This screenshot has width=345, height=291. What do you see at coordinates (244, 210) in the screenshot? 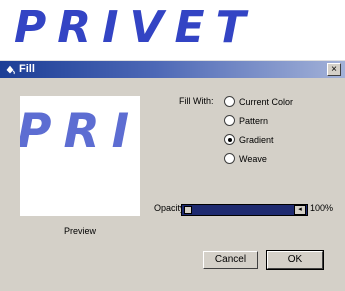
I see `opacity-slider: ◂` at bounding box center [244, 210].